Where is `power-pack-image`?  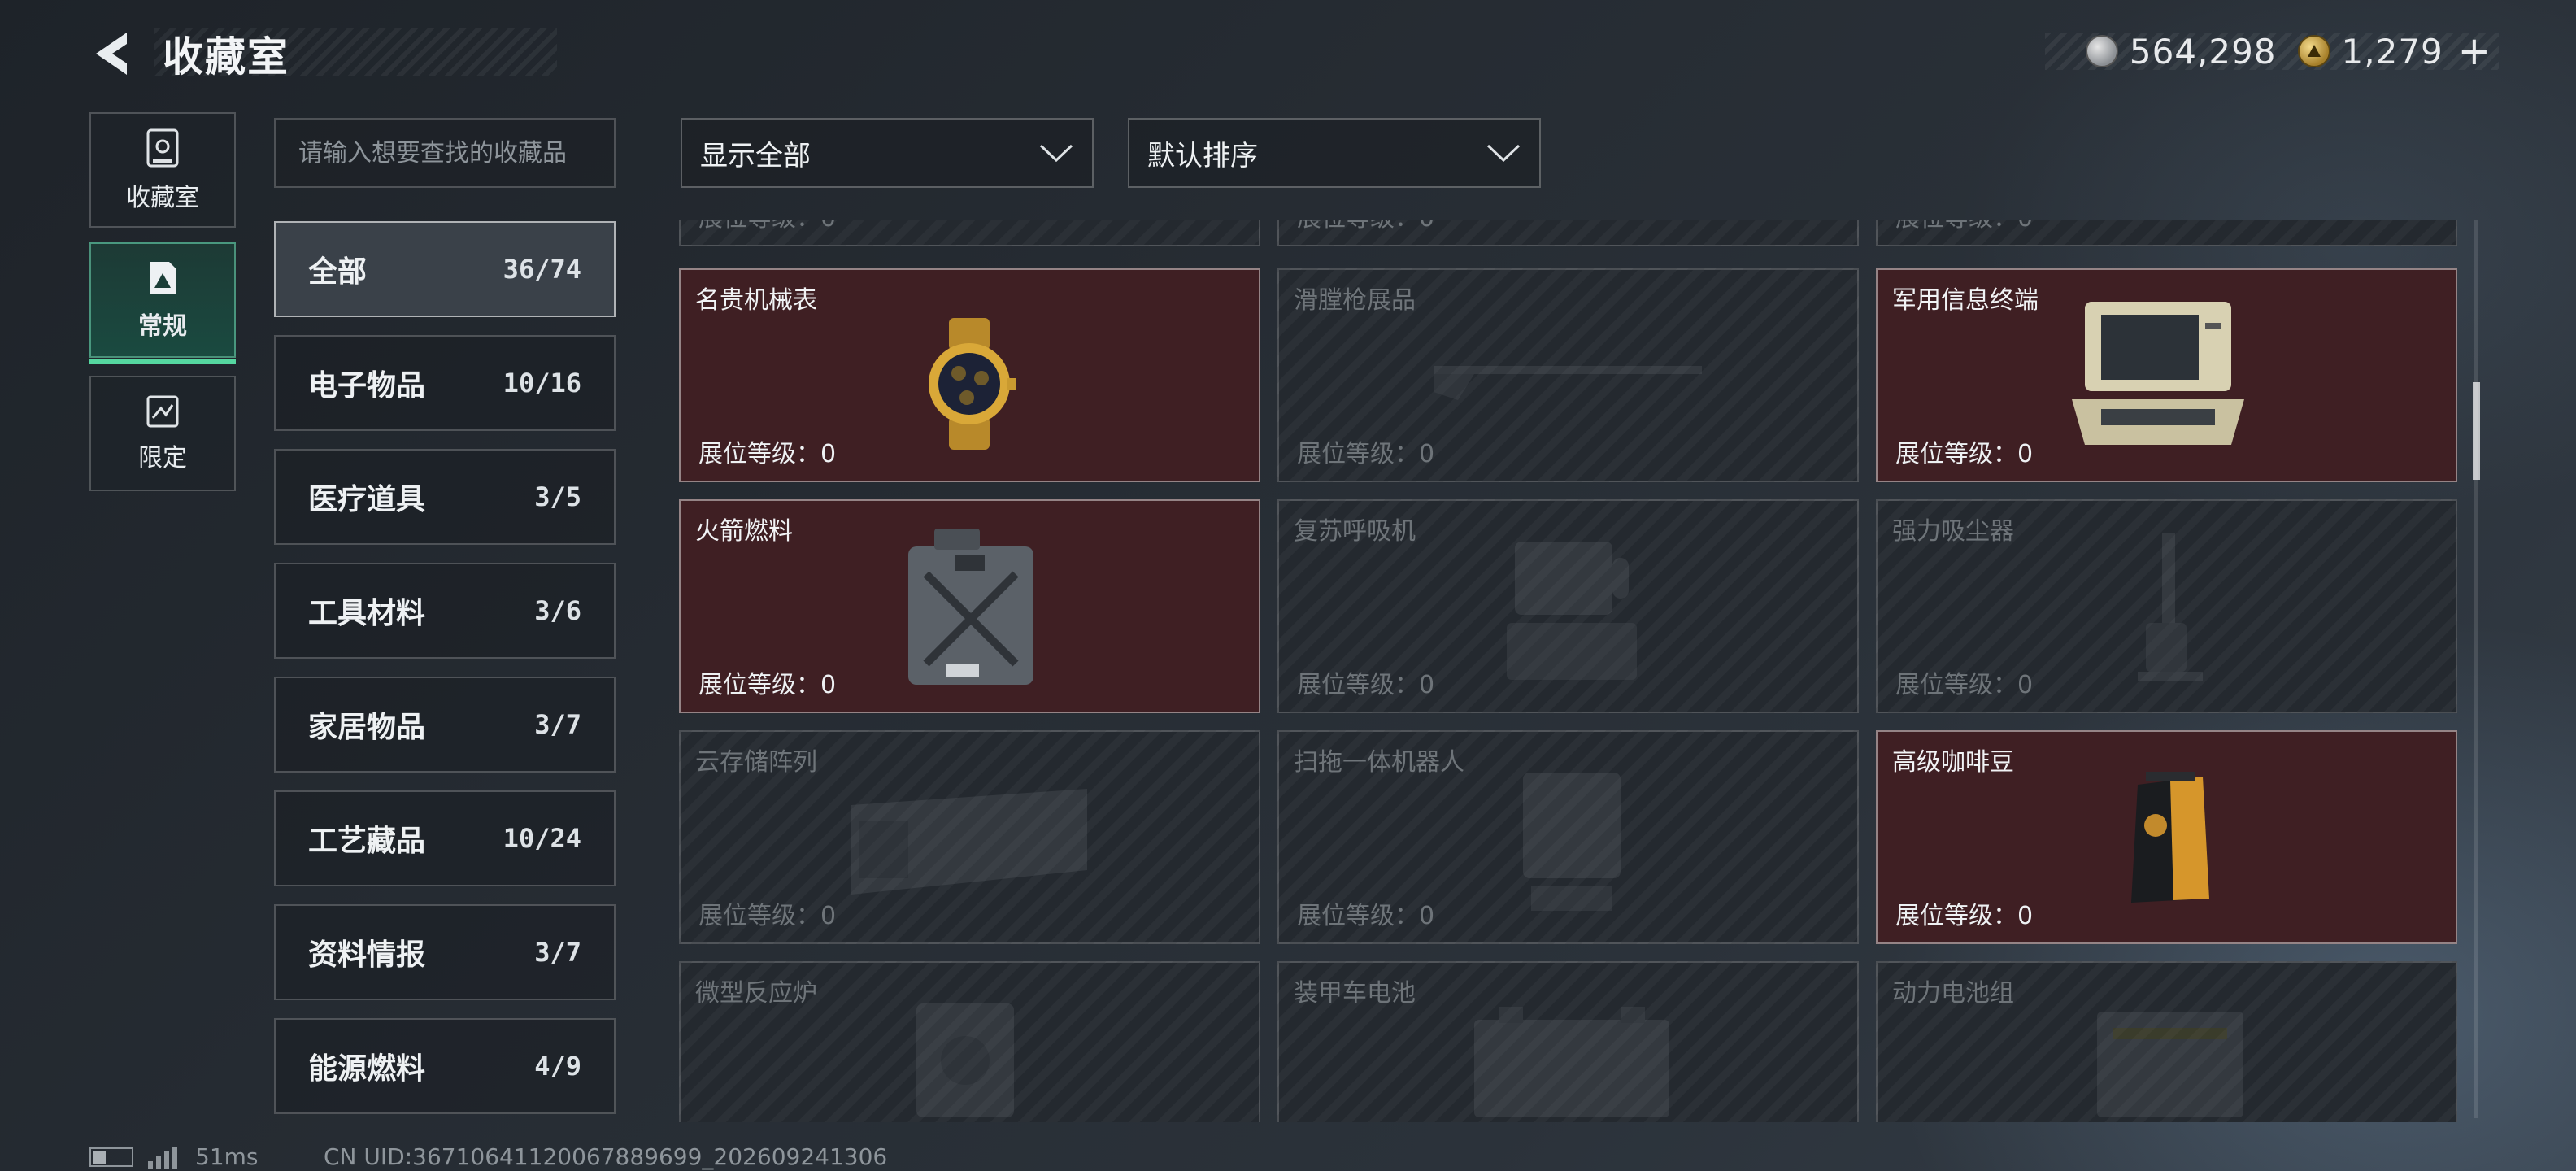 power-pack-image is located at coordinates (2170, 1064).